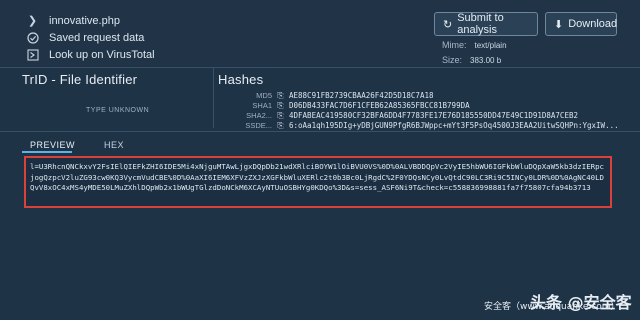 Image resolution: width=640 pixels, height=320 pixels. Describe the element at coordinates (52, 145) in the screenshot. I see `tab-preview: PREVIEW` at that location.